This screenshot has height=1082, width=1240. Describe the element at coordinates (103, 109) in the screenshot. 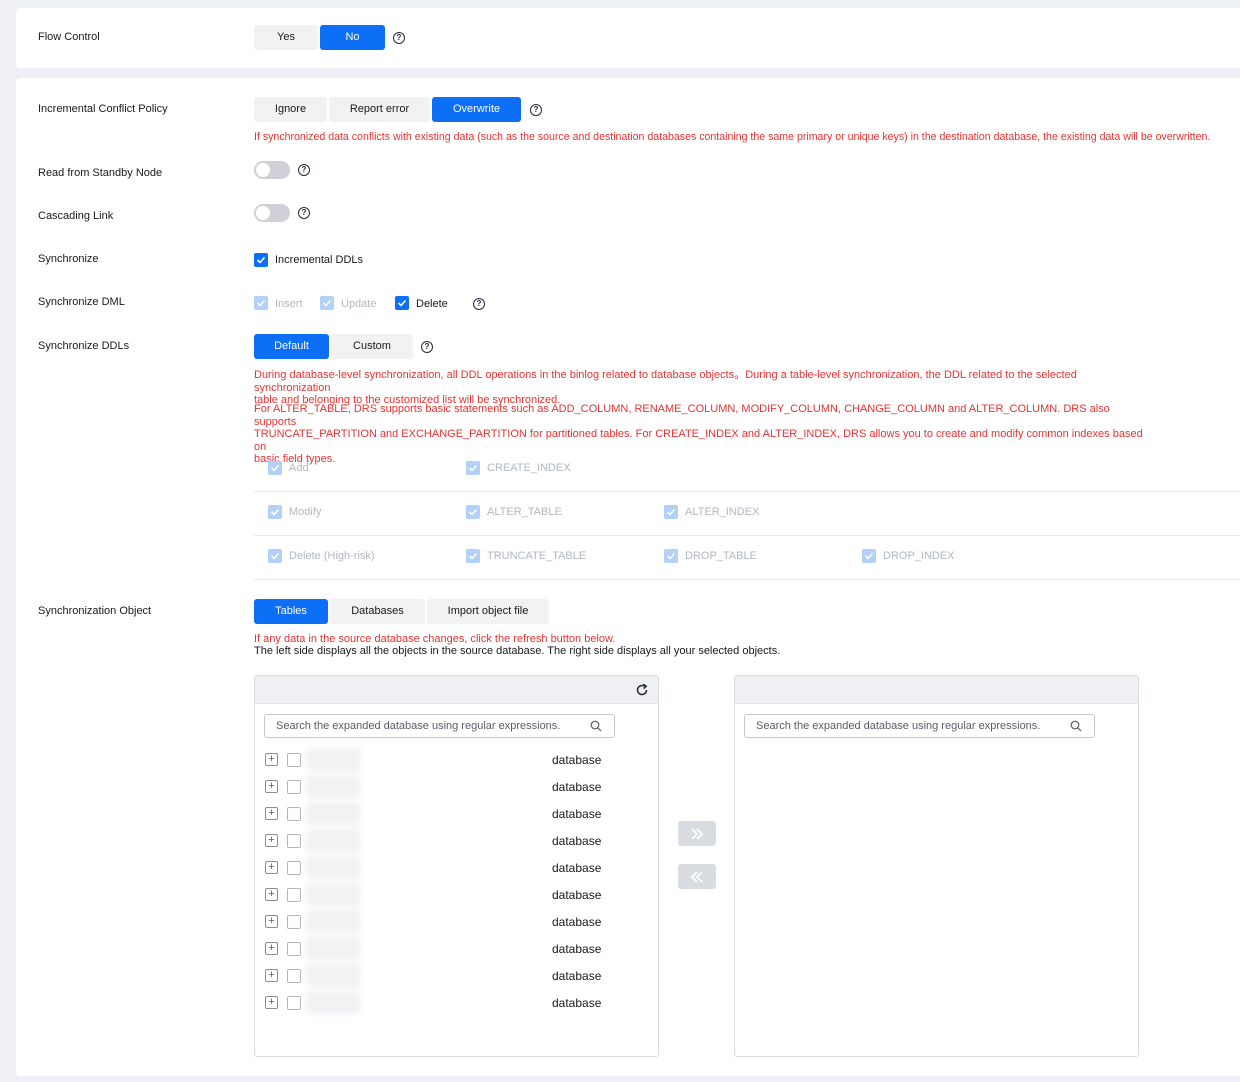

I see `conflict-policy-label: Incremental Conflict Policy` at that location.